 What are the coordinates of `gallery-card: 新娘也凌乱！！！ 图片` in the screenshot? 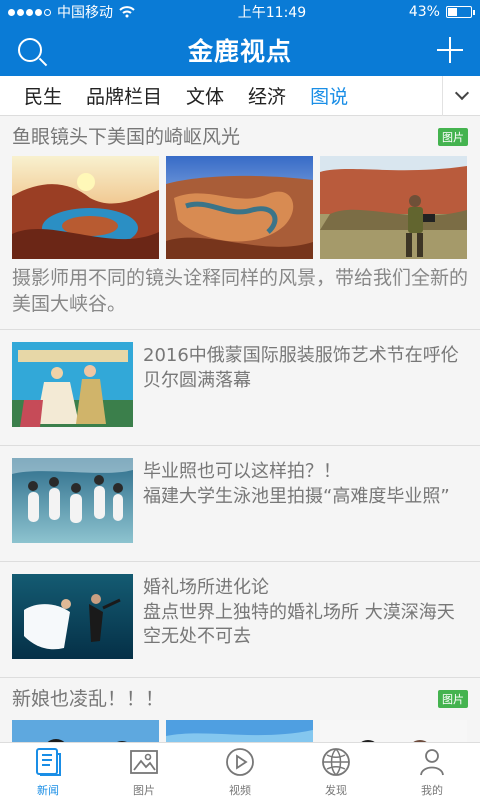 It's located at (240, 710).